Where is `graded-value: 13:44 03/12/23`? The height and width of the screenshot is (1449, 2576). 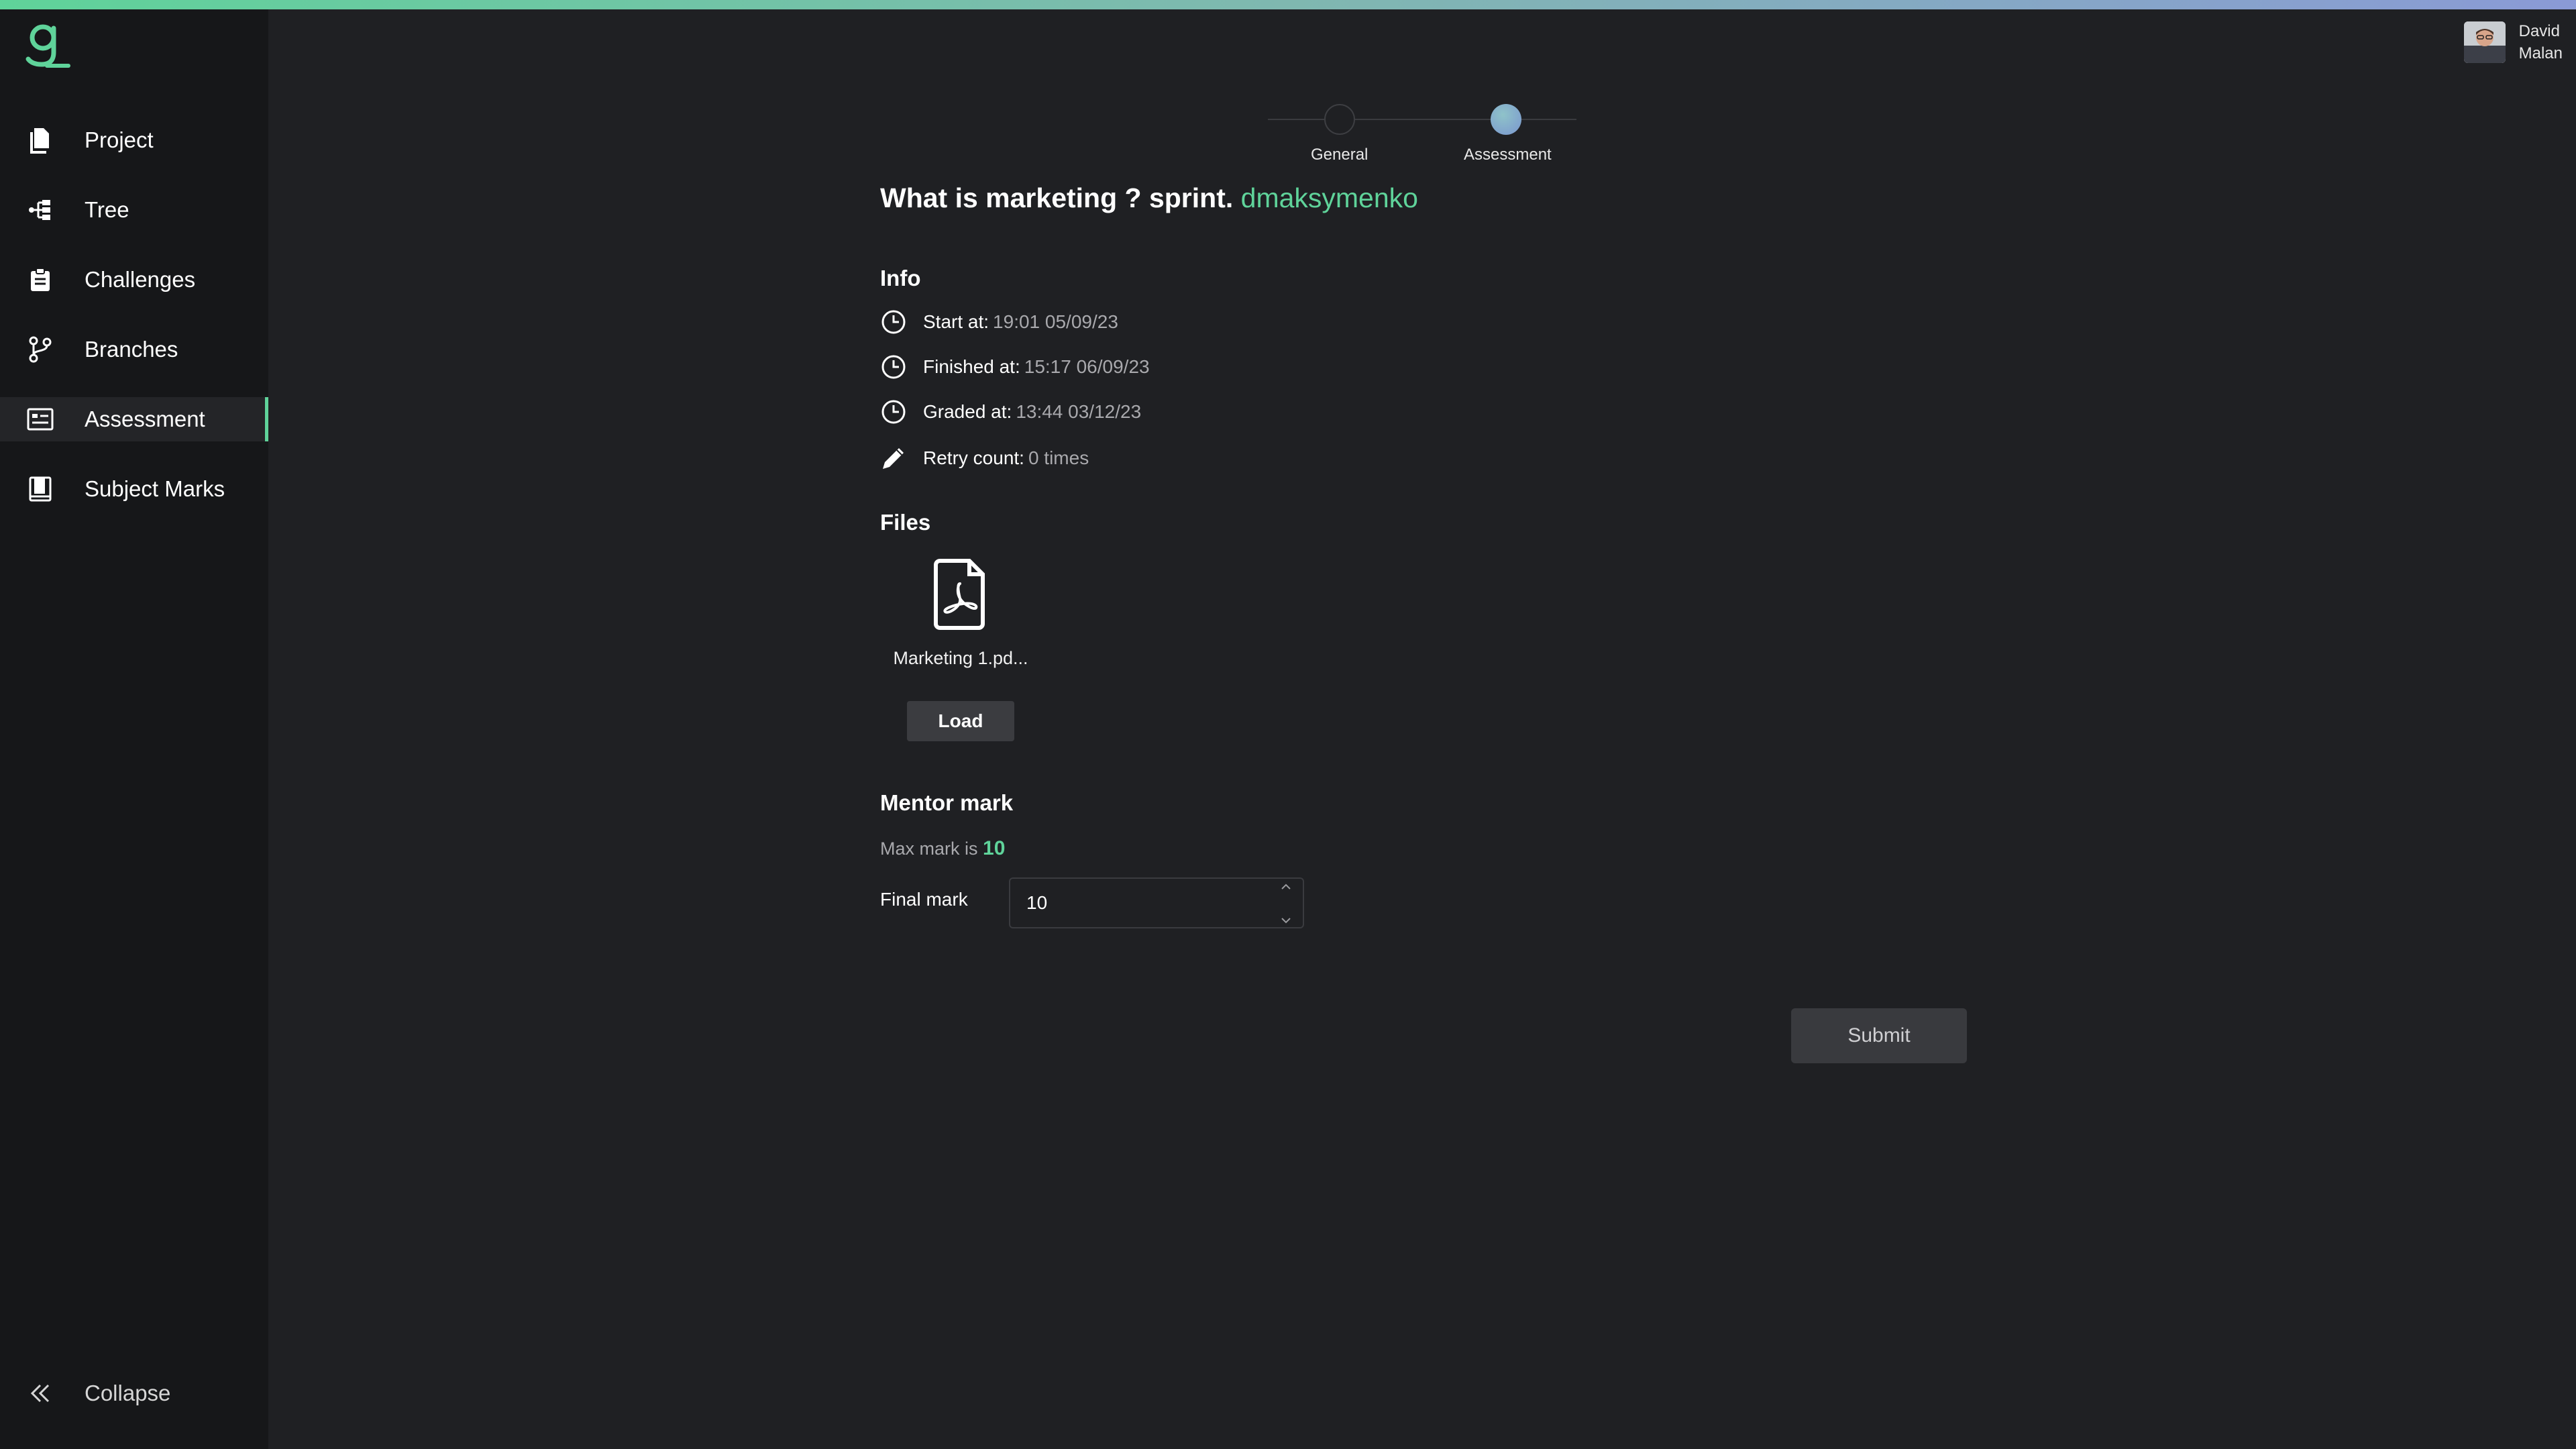 graded-value: 13:44 03/12/23 is located at coordinates (1079, 411).